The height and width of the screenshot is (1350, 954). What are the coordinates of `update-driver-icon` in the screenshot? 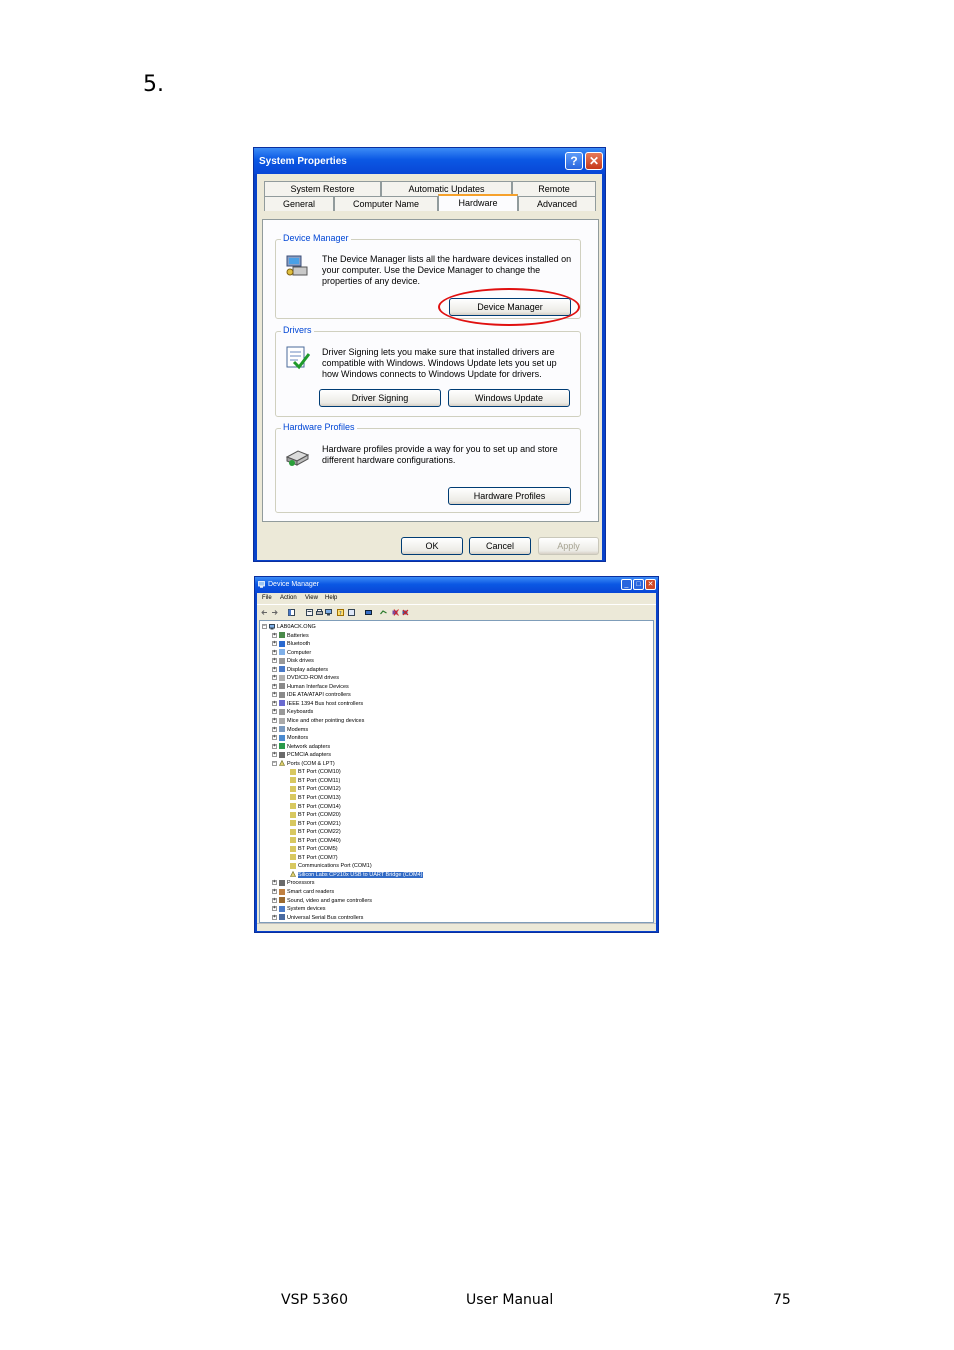 It's located at (383, 612).